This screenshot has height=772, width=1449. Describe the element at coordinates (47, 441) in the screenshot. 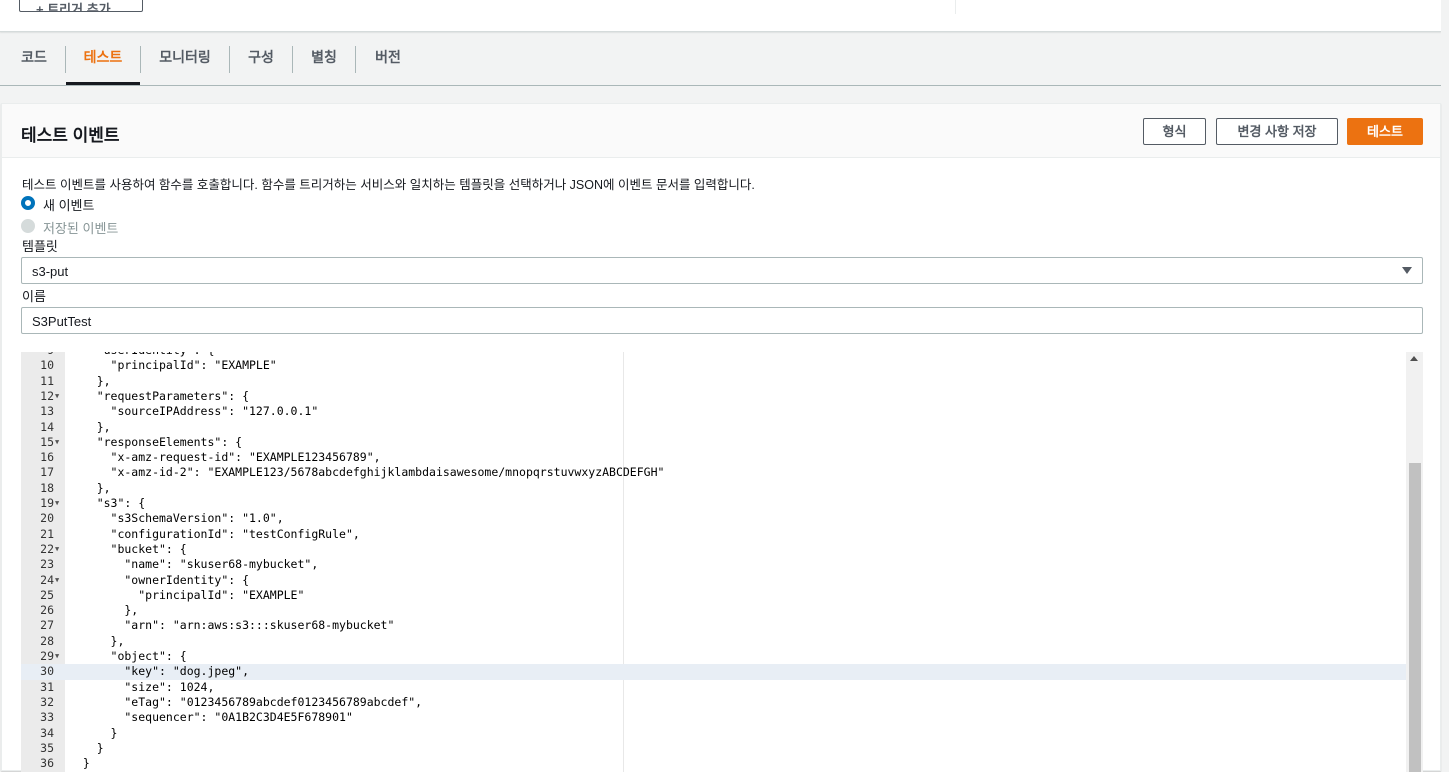

I see `line-number: 15` at that location.